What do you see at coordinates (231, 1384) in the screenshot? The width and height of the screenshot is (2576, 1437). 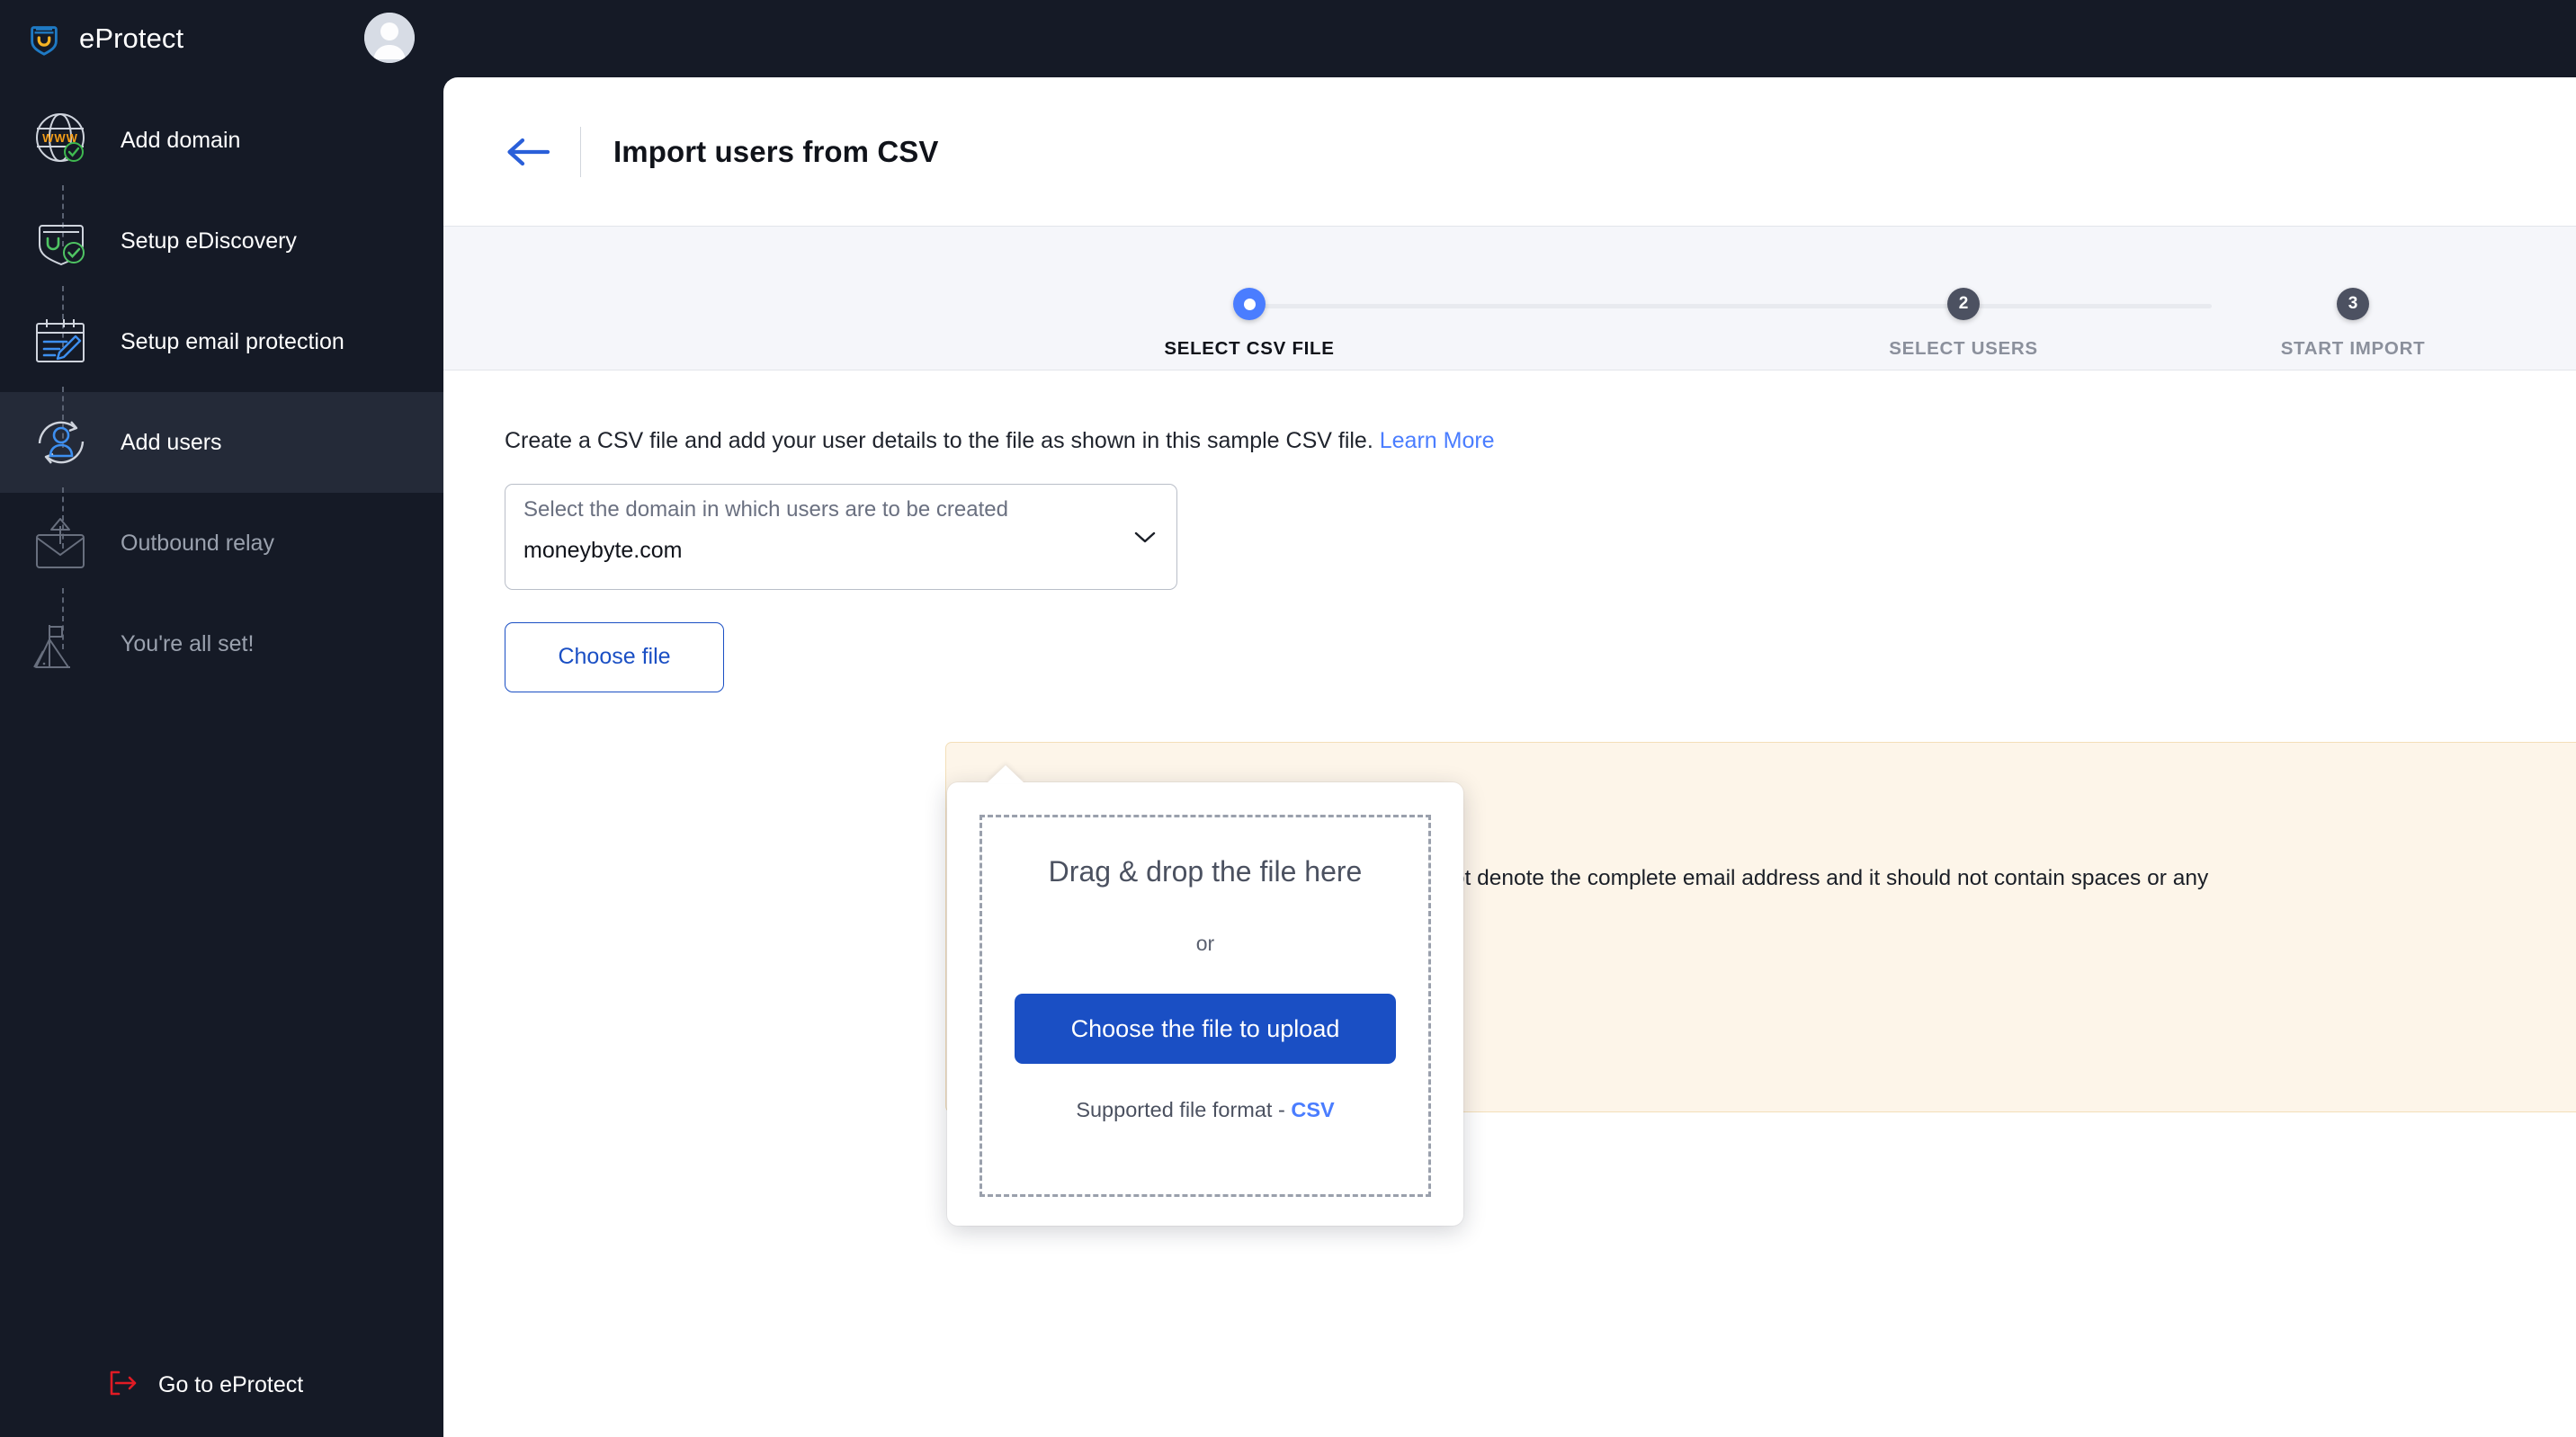 I see `go-to-eprotect-label: Go to eProtect` at bounding box center [231, 1384].